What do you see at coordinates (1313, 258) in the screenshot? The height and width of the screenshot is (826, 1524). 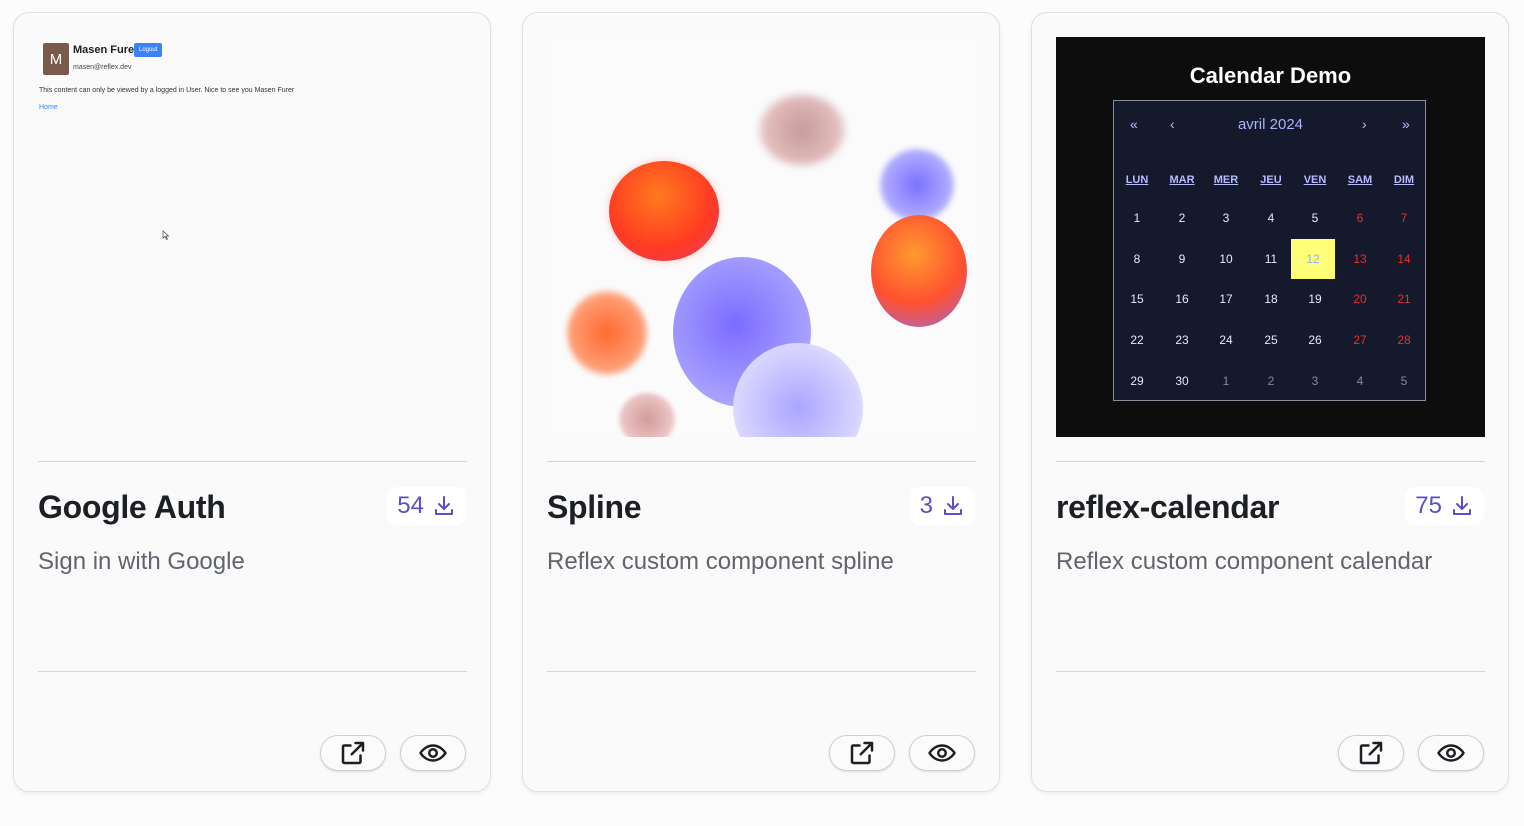 I see `calendar-day: 12` at bounding box center [1313, 258].